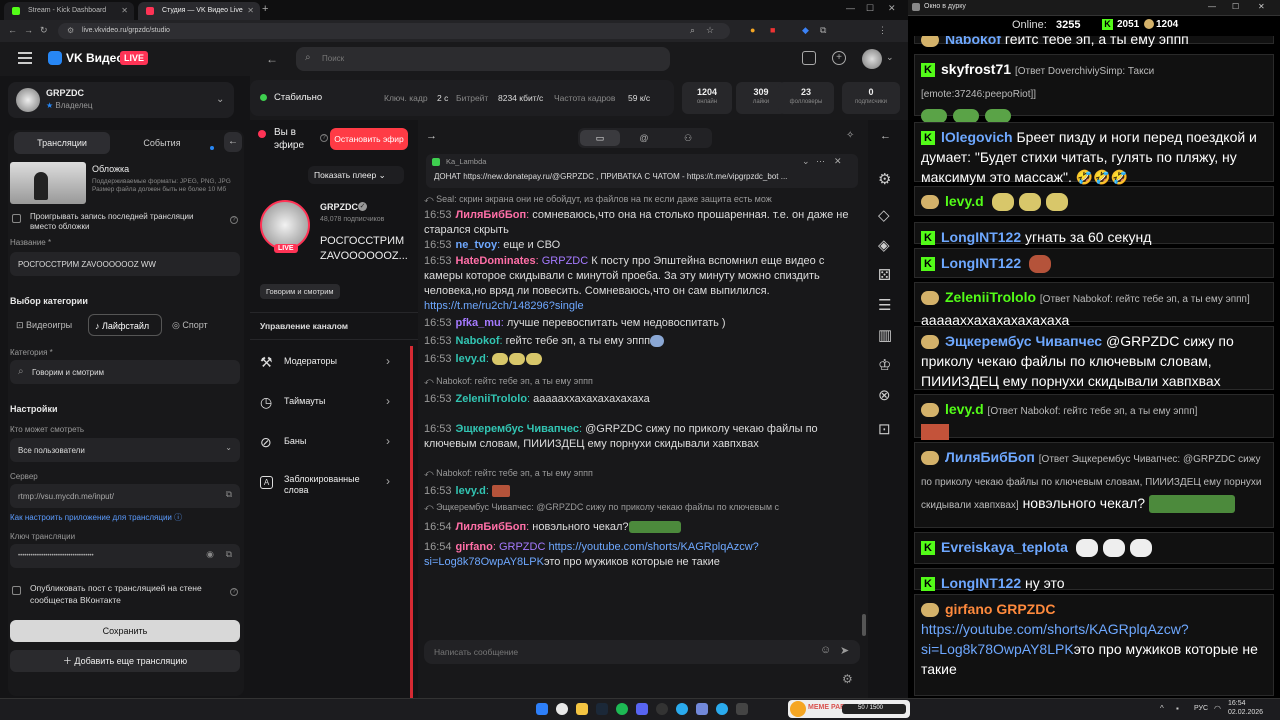  Describe the element at coordinates (644, 138) in the screenshot. I see `chat-tab-mentions-icon: @` at that location.